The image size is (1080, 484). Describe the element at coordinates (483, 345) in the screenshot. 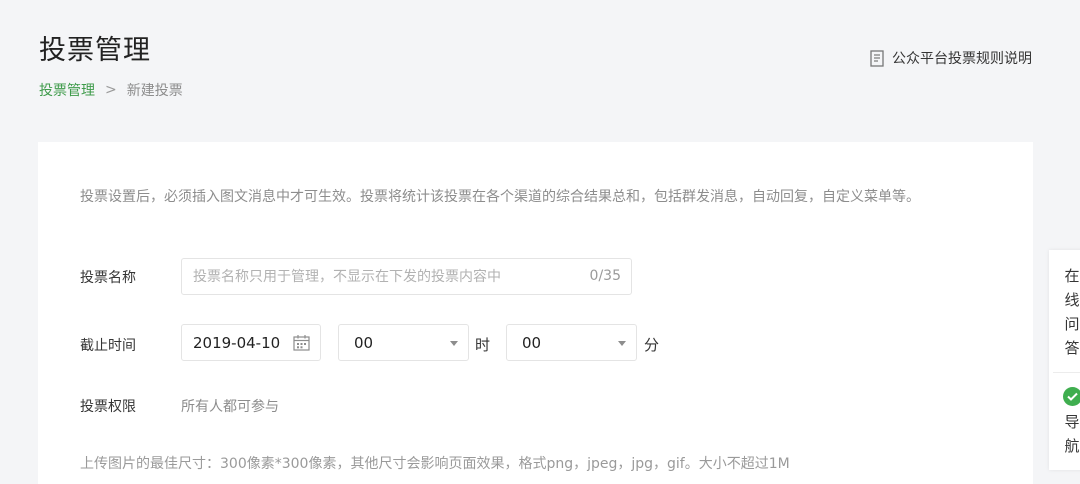

I see `hour-unit: 时` at that location.